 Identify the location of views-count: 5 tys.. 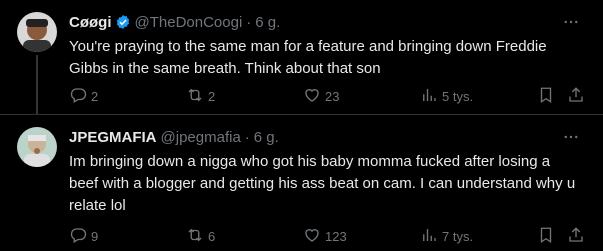
(458, 96).